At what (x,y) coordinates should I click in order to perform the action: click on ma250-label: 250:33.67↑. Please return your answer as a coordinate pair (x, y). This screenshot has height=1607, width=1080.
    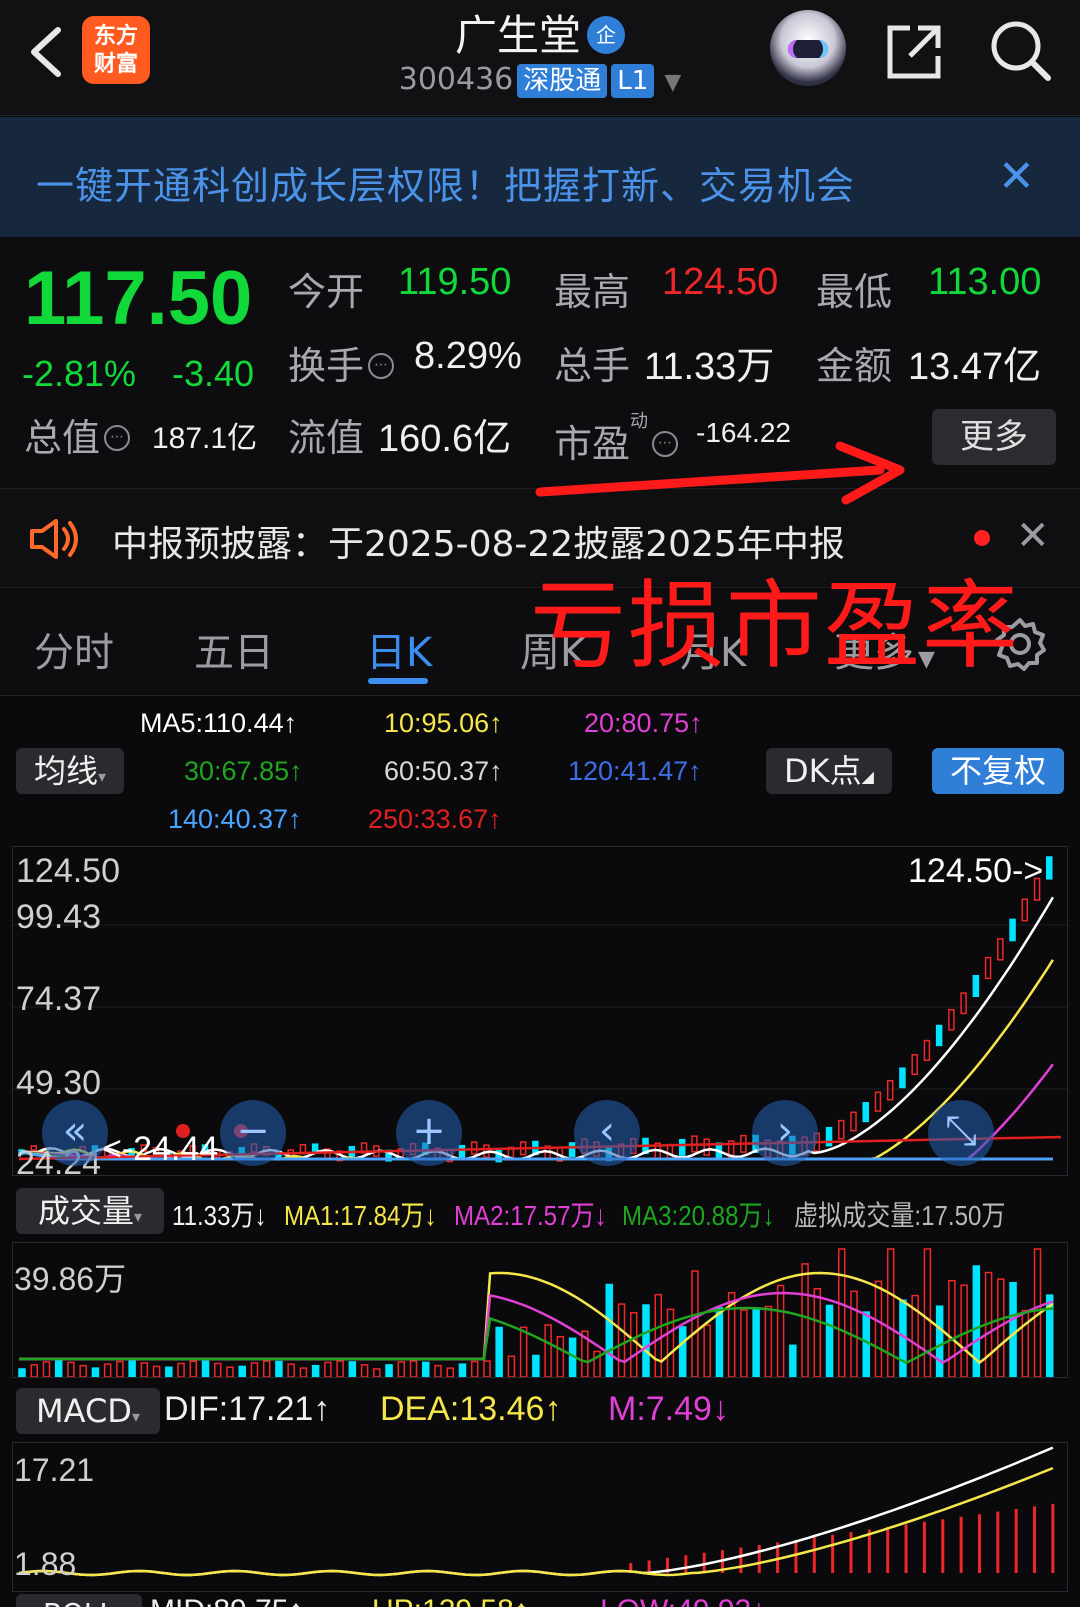
    Looking at the image, I should click on (435, 819).